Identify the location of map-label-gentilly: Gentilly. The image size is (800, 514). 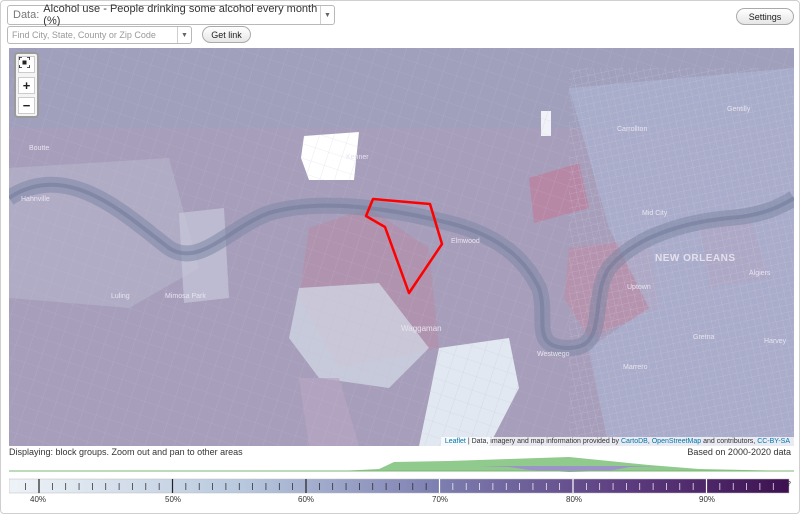
(739, 109).